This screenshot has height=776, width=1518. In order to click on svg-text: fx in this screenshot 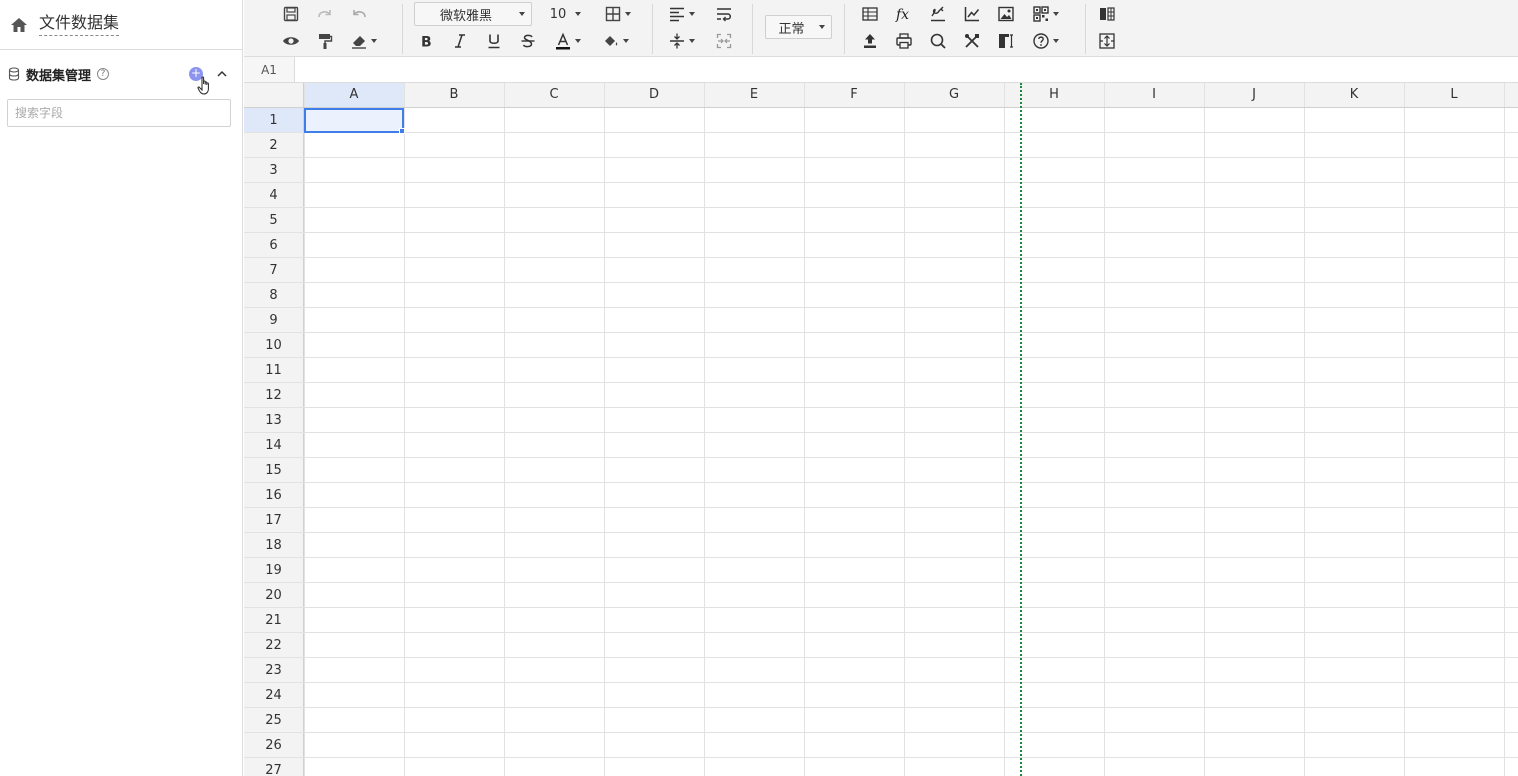, I will do `click(902, 15)`.